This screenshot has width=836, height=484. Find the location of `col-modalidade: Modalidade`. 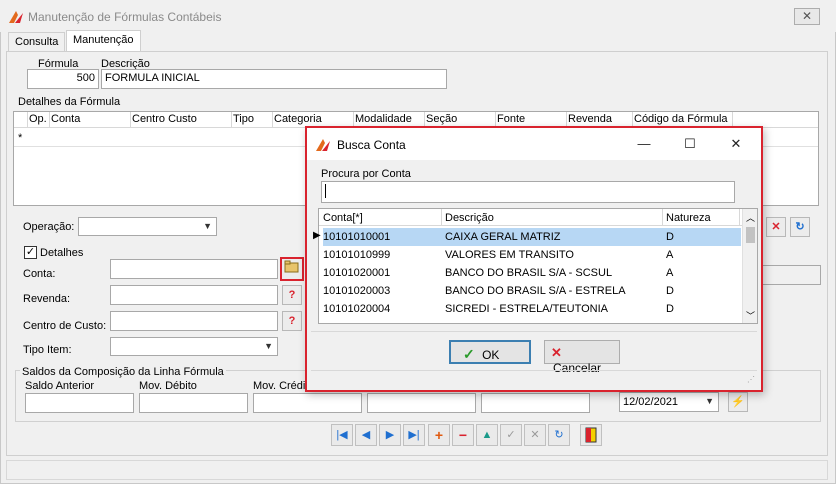

col-modalidade: Modalidade is located at coordinates (383, 119).